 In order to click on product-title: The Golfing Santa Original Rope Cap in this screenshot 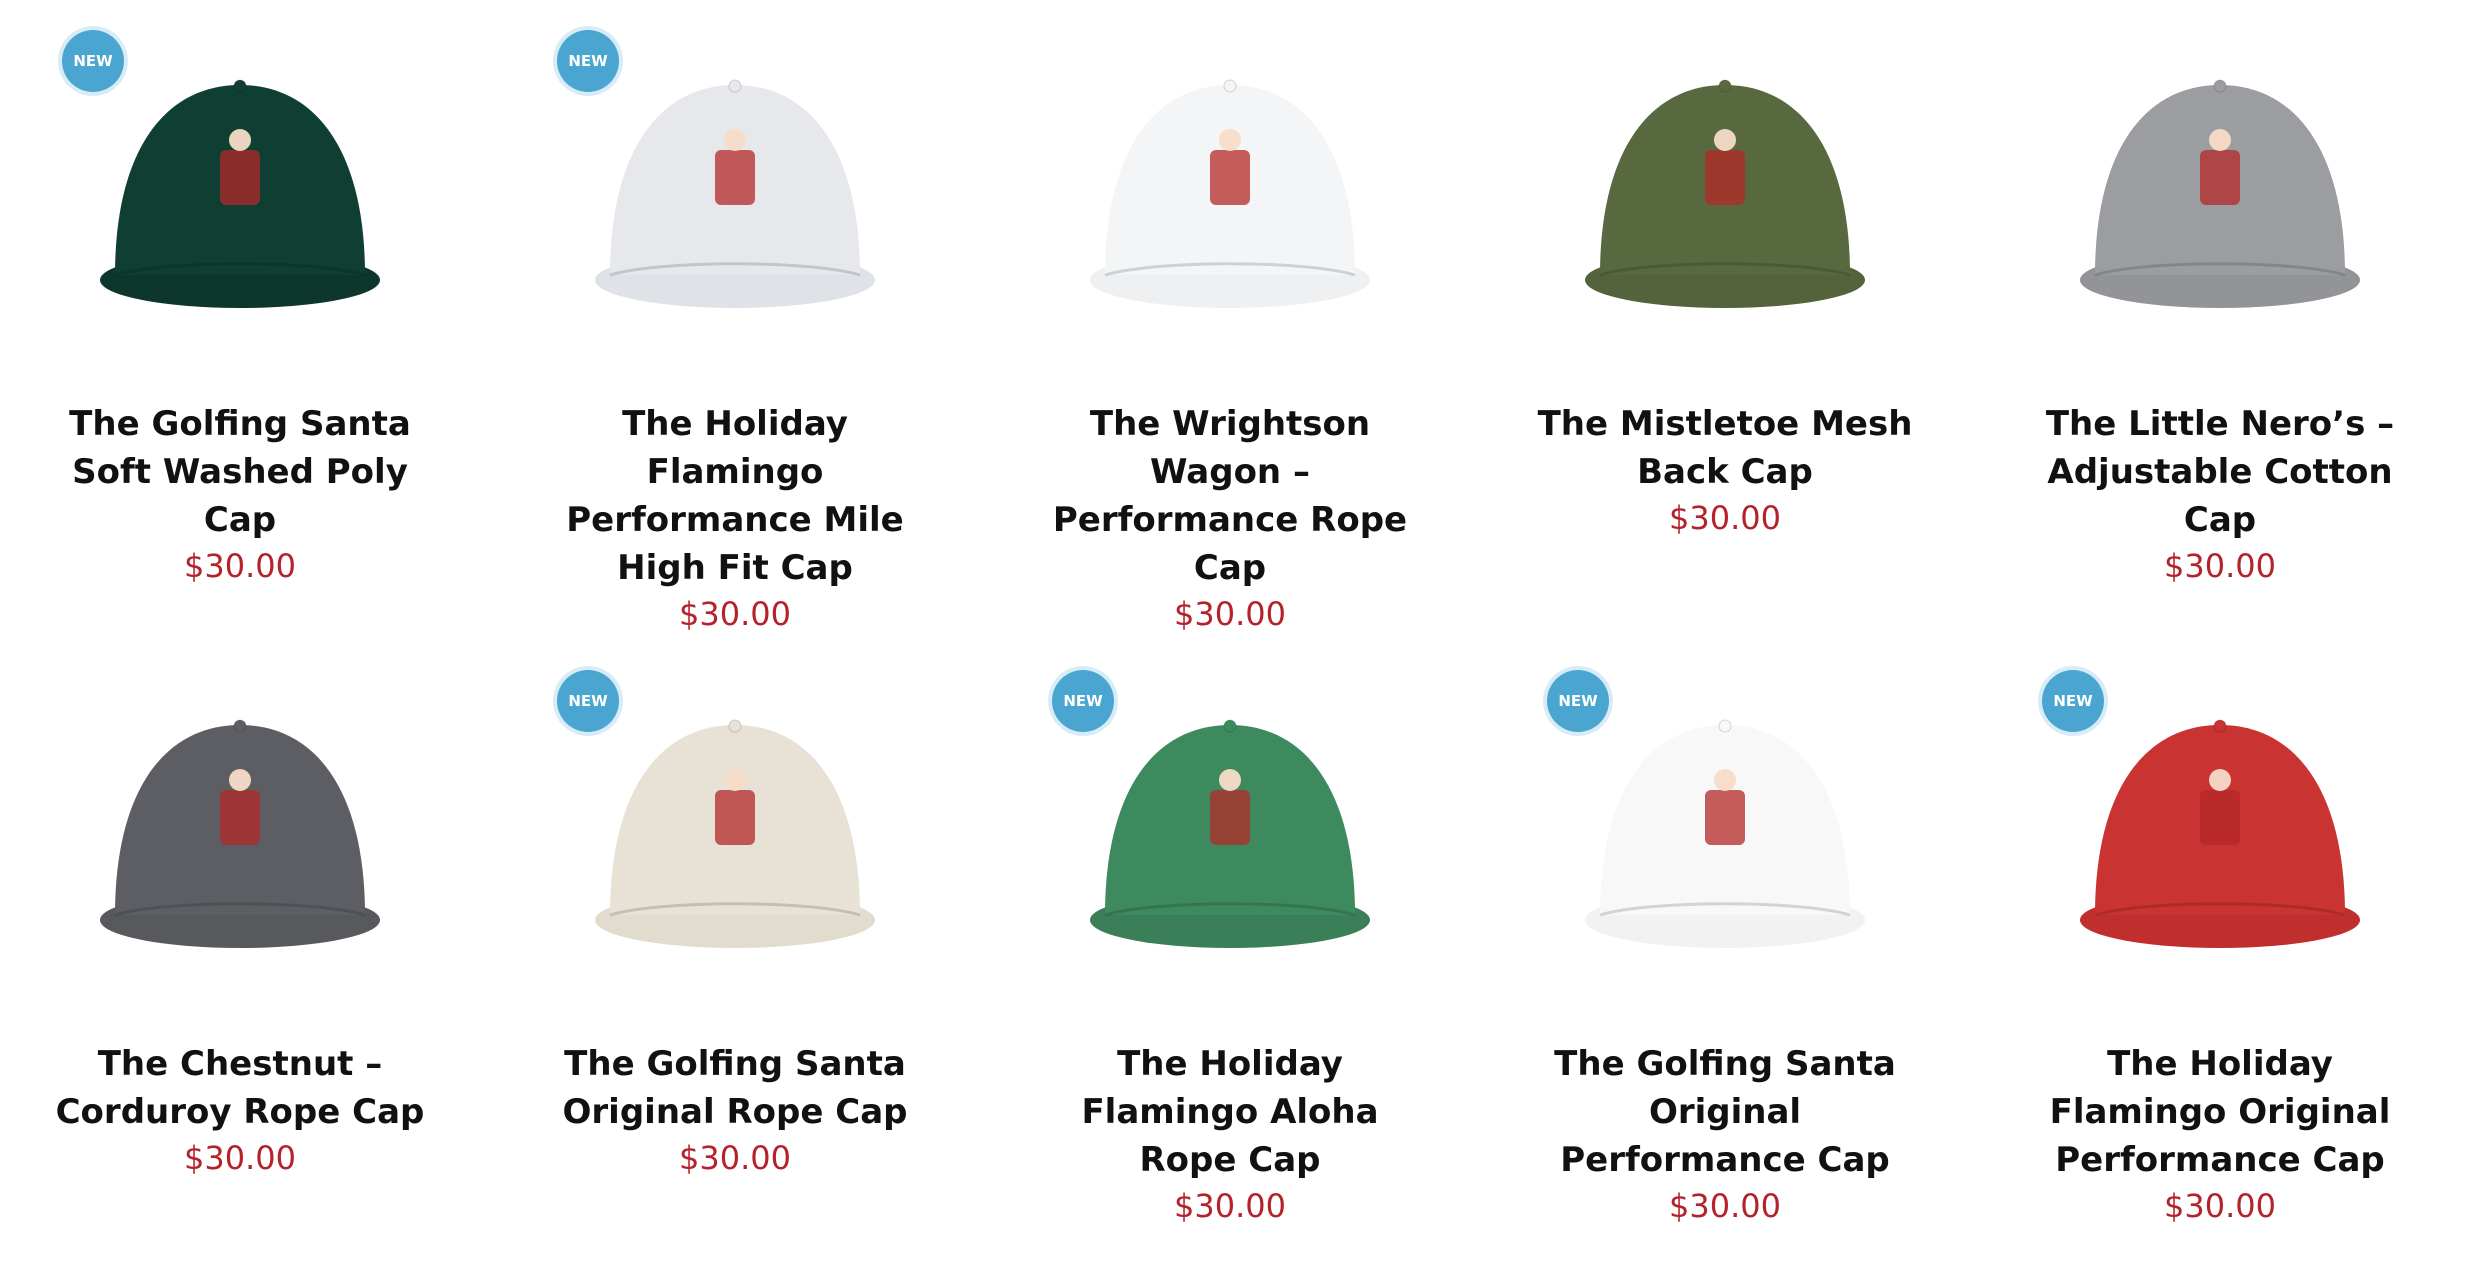, I will do `click(735, 1088)`.